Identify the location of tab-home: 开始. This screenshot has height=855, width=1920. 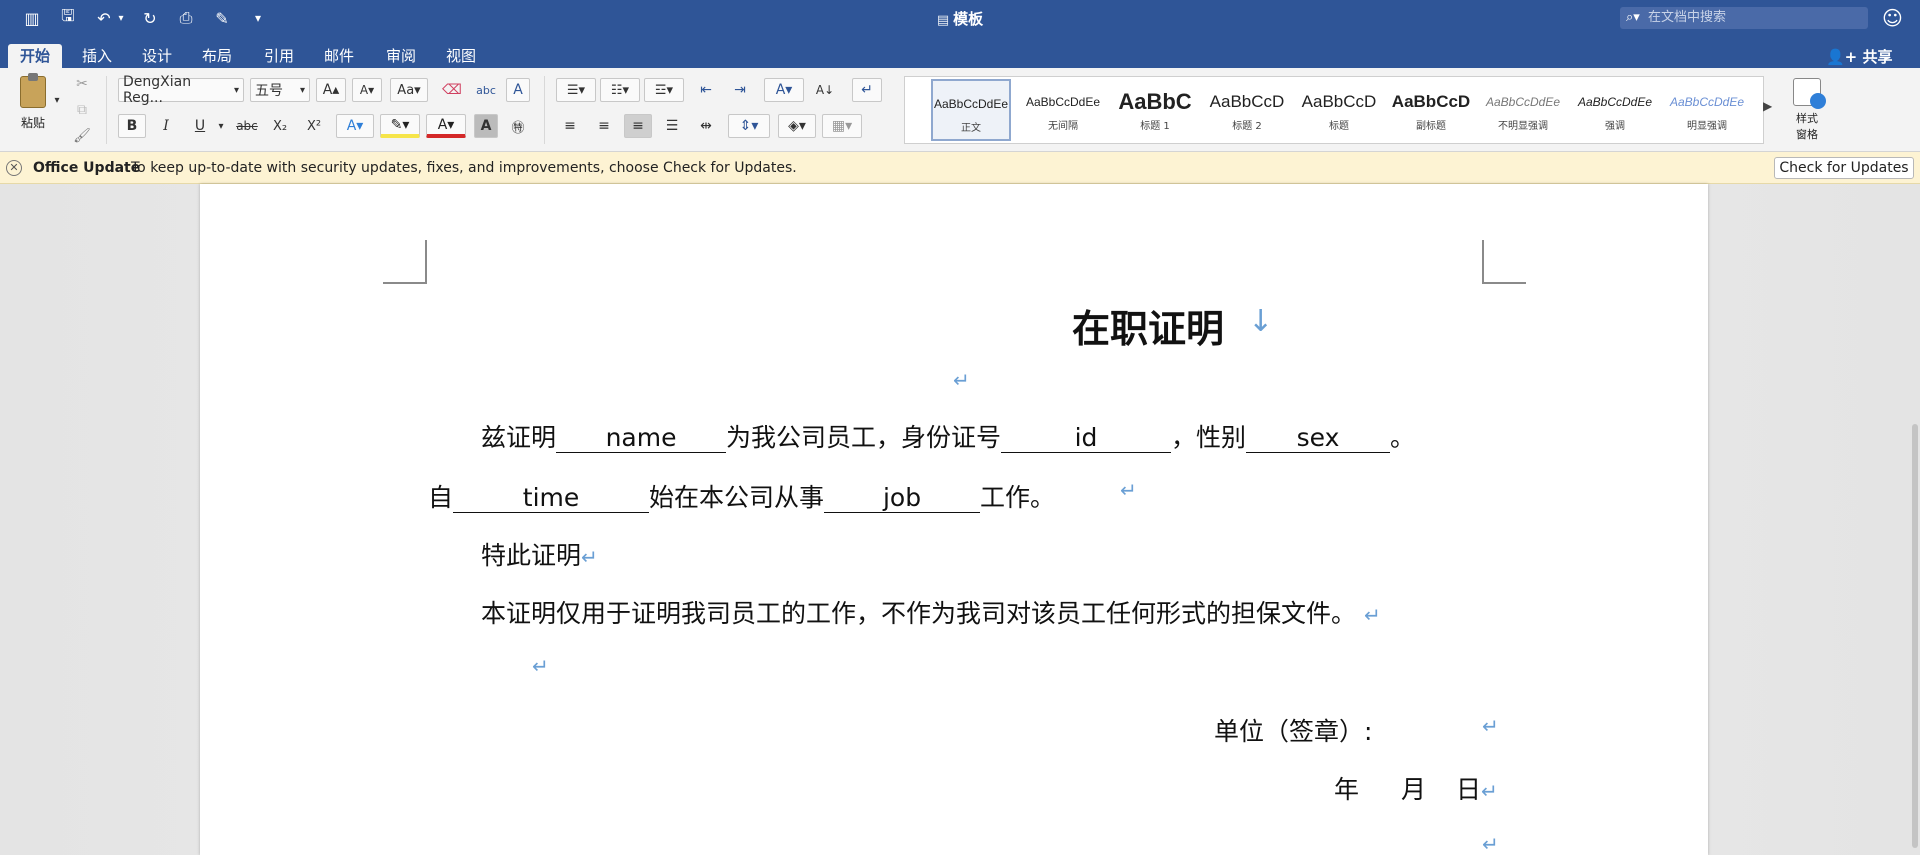
(35, 56).